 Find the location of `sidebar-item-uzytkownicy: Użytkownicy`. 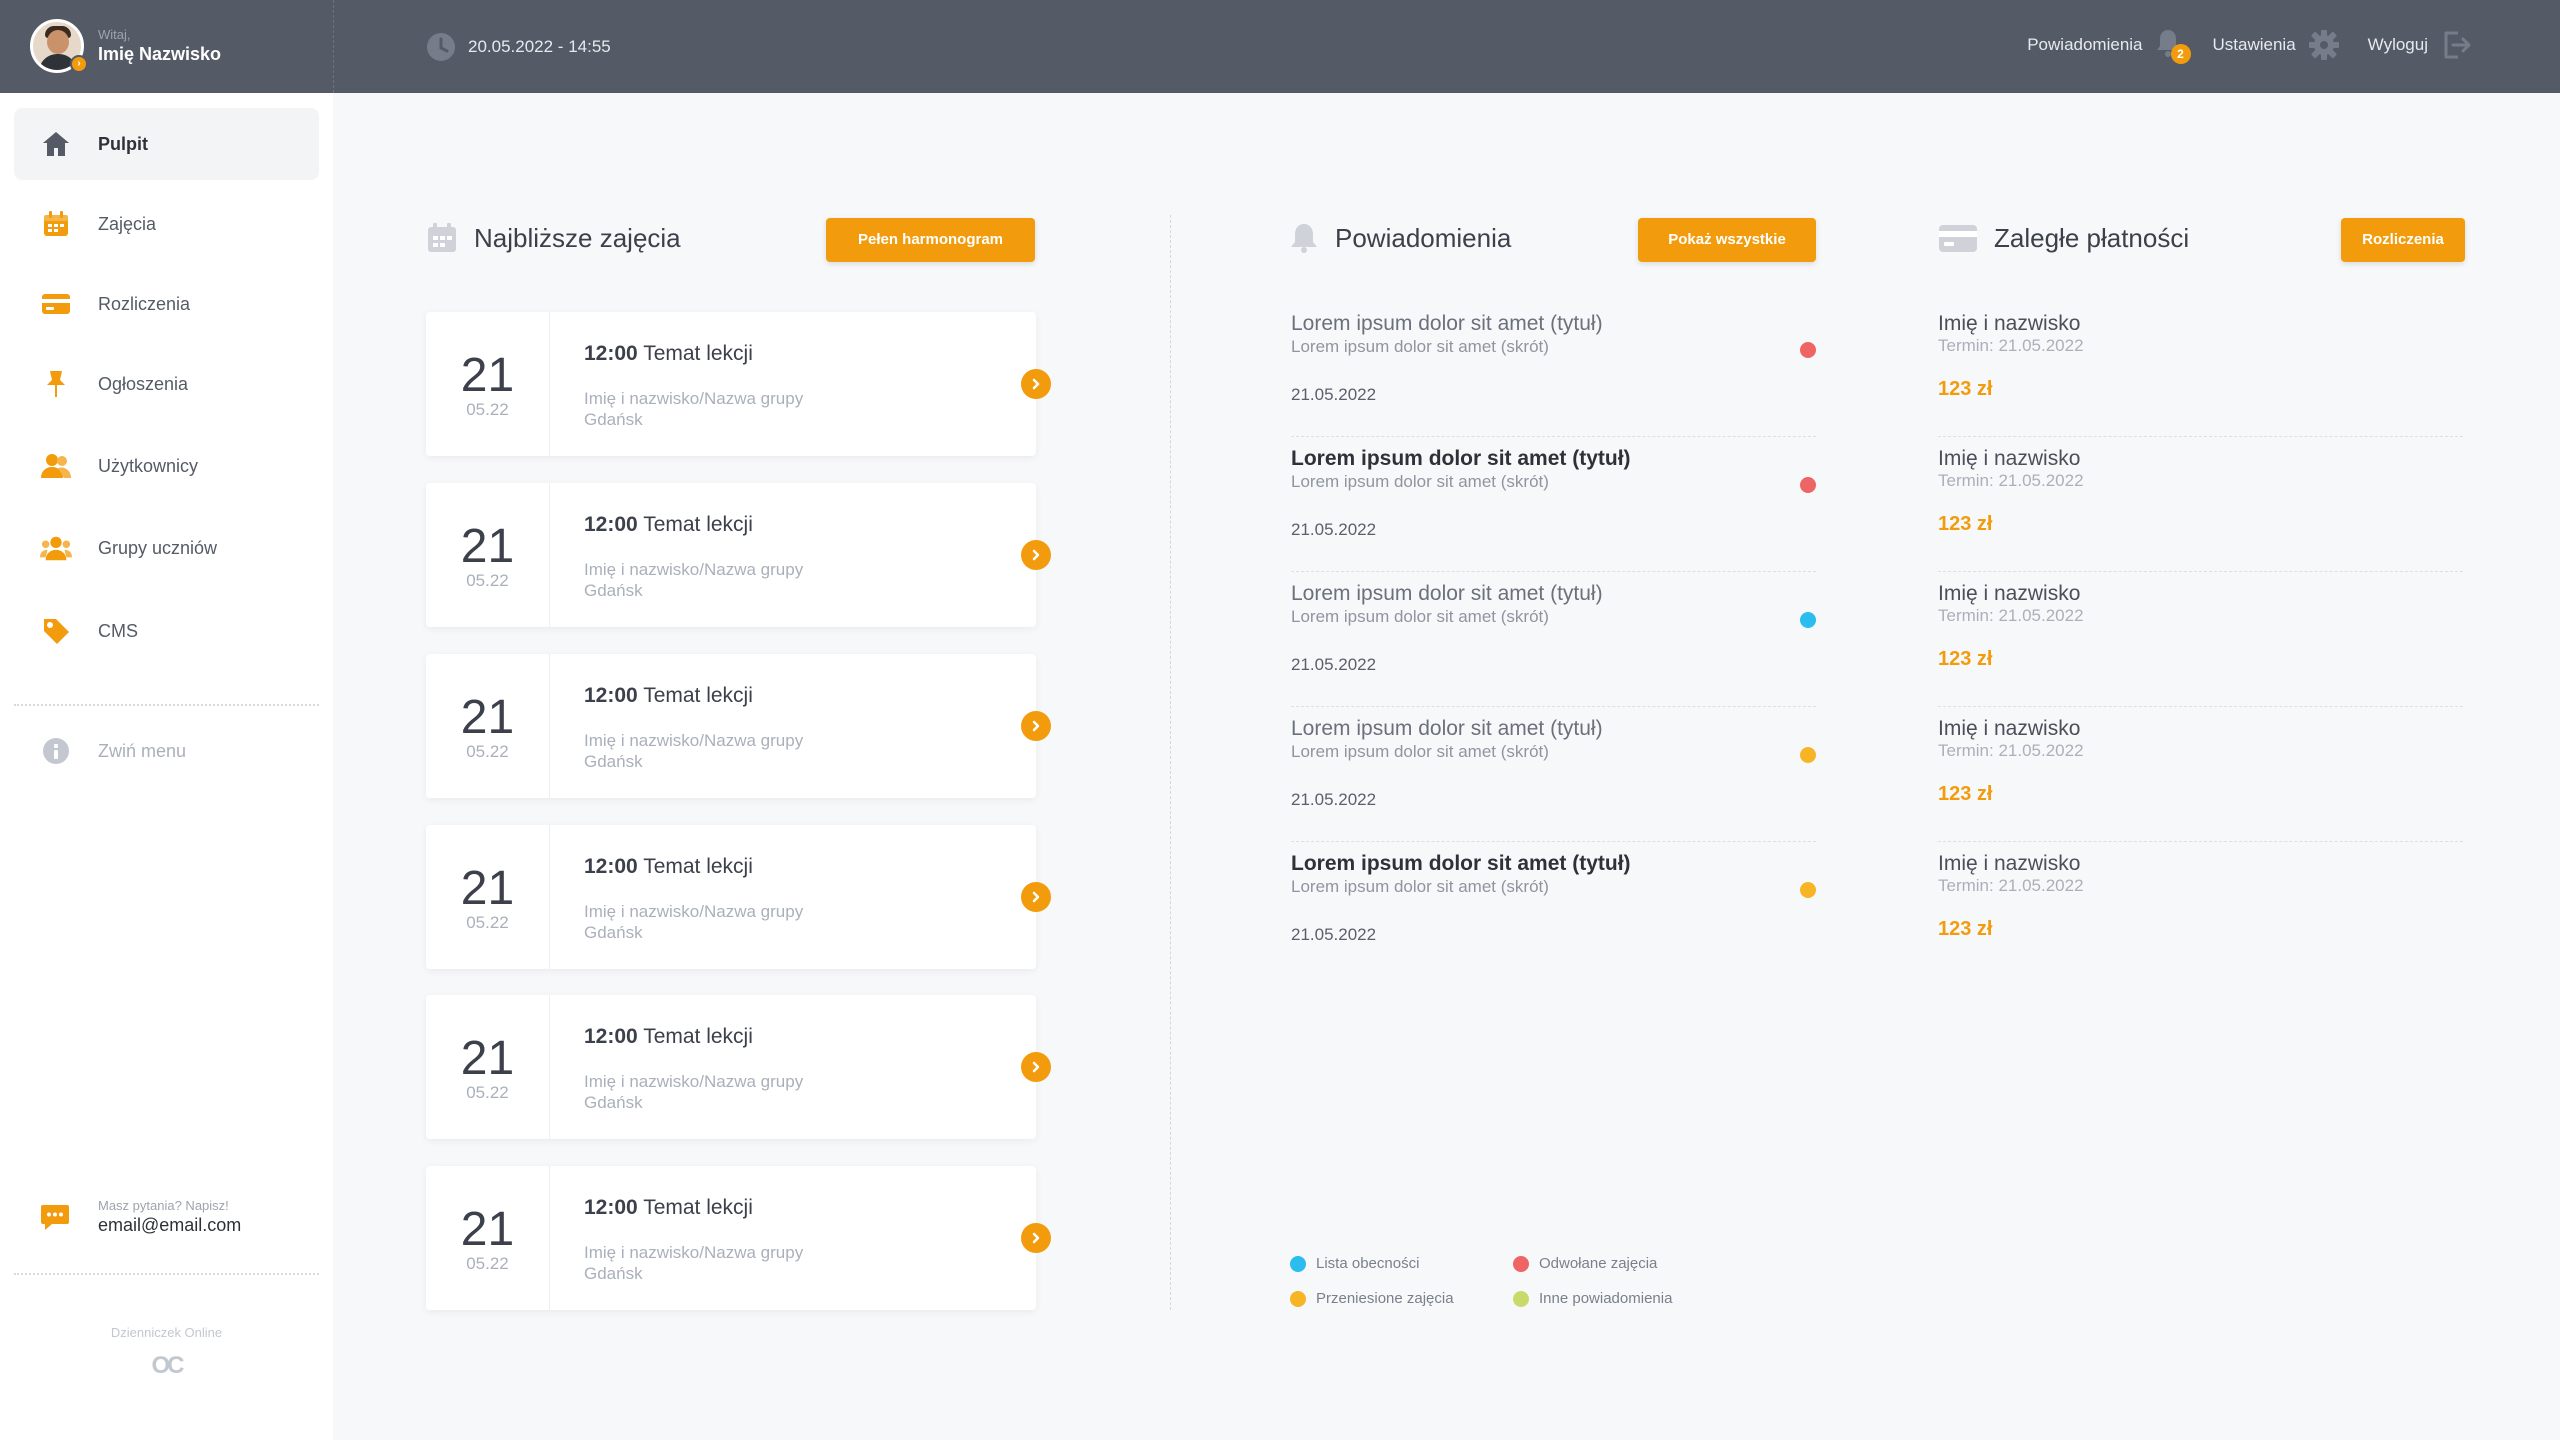

sidebar-item-uzytkownicy: Użytkownicy is located at coordinates (166, 466).